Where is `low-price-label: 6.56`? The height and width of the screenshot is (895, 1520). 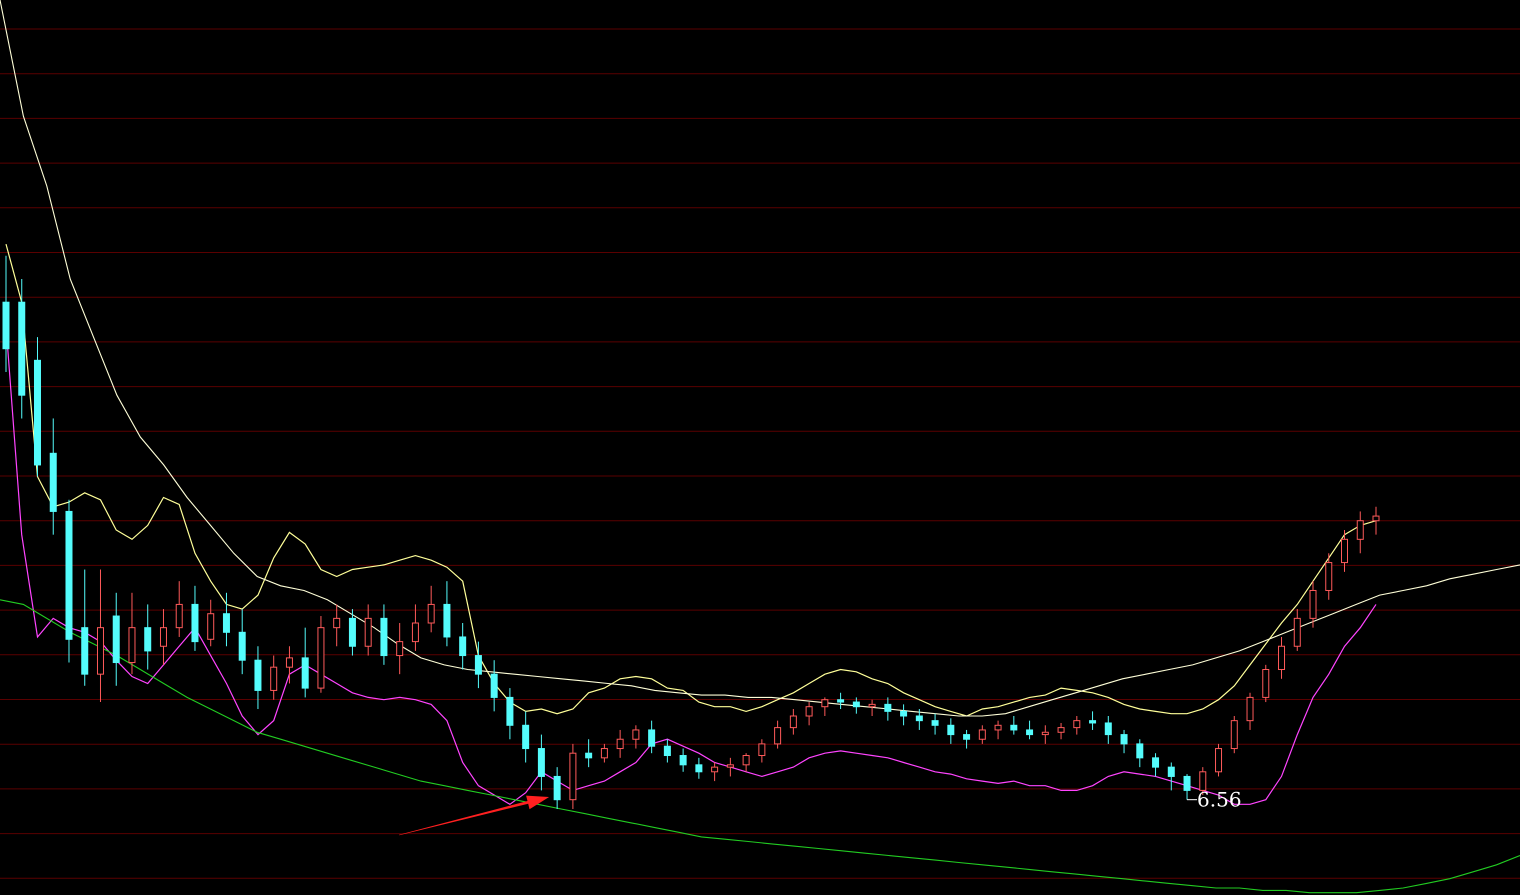
low-price-label: 6.56 is located at coordinates (1219, 800).